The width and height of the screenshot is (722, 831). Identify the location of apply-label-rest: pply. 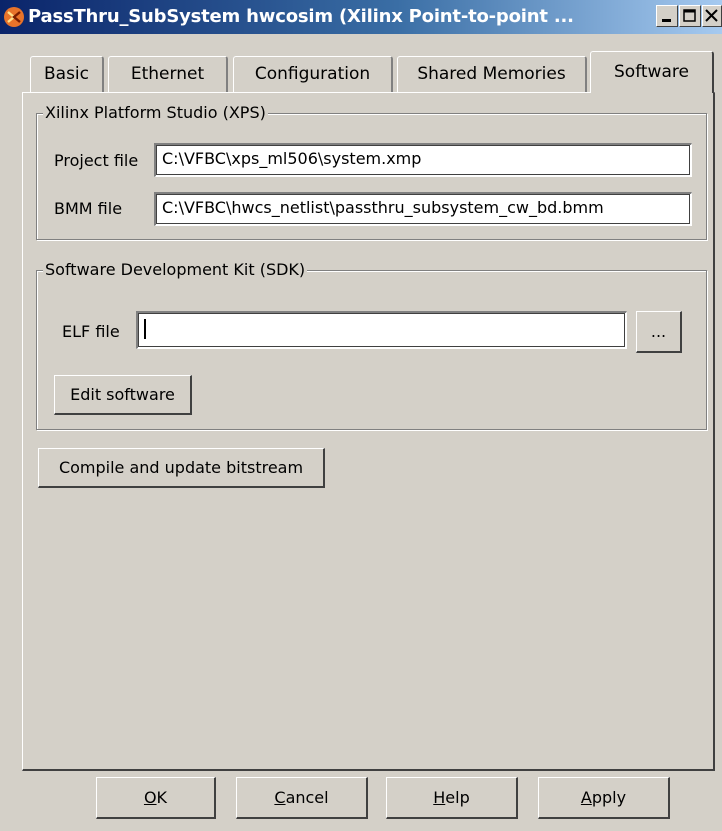
(609, 797).